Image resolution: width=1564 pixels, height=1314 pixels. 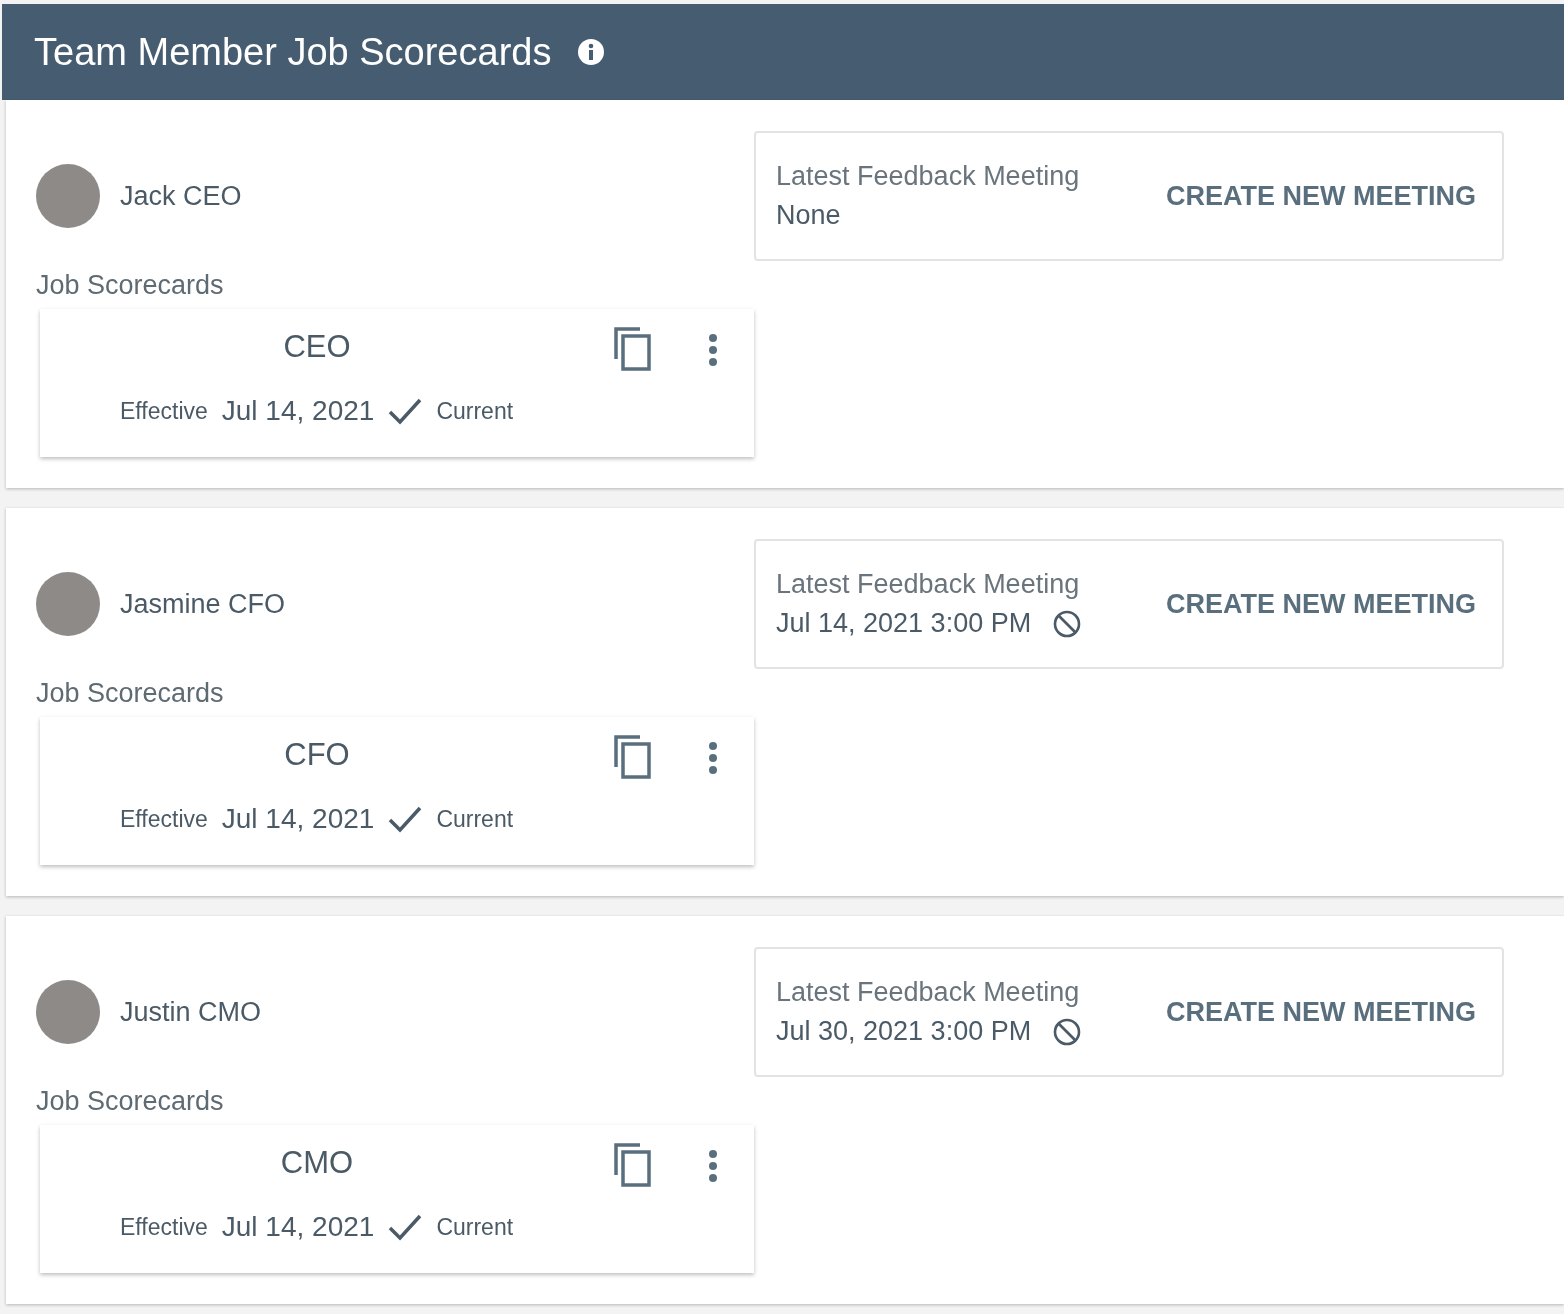 What do you see at coordinates (191, 1012) in the screenshot?
I see `member-name: Justin CMO` at bounding box center [191, 1012].